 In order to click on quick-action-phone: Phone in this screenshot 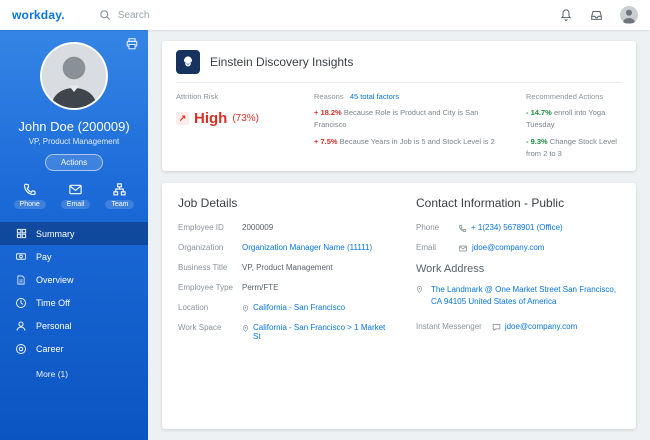, I will do `click(29, 195)`.